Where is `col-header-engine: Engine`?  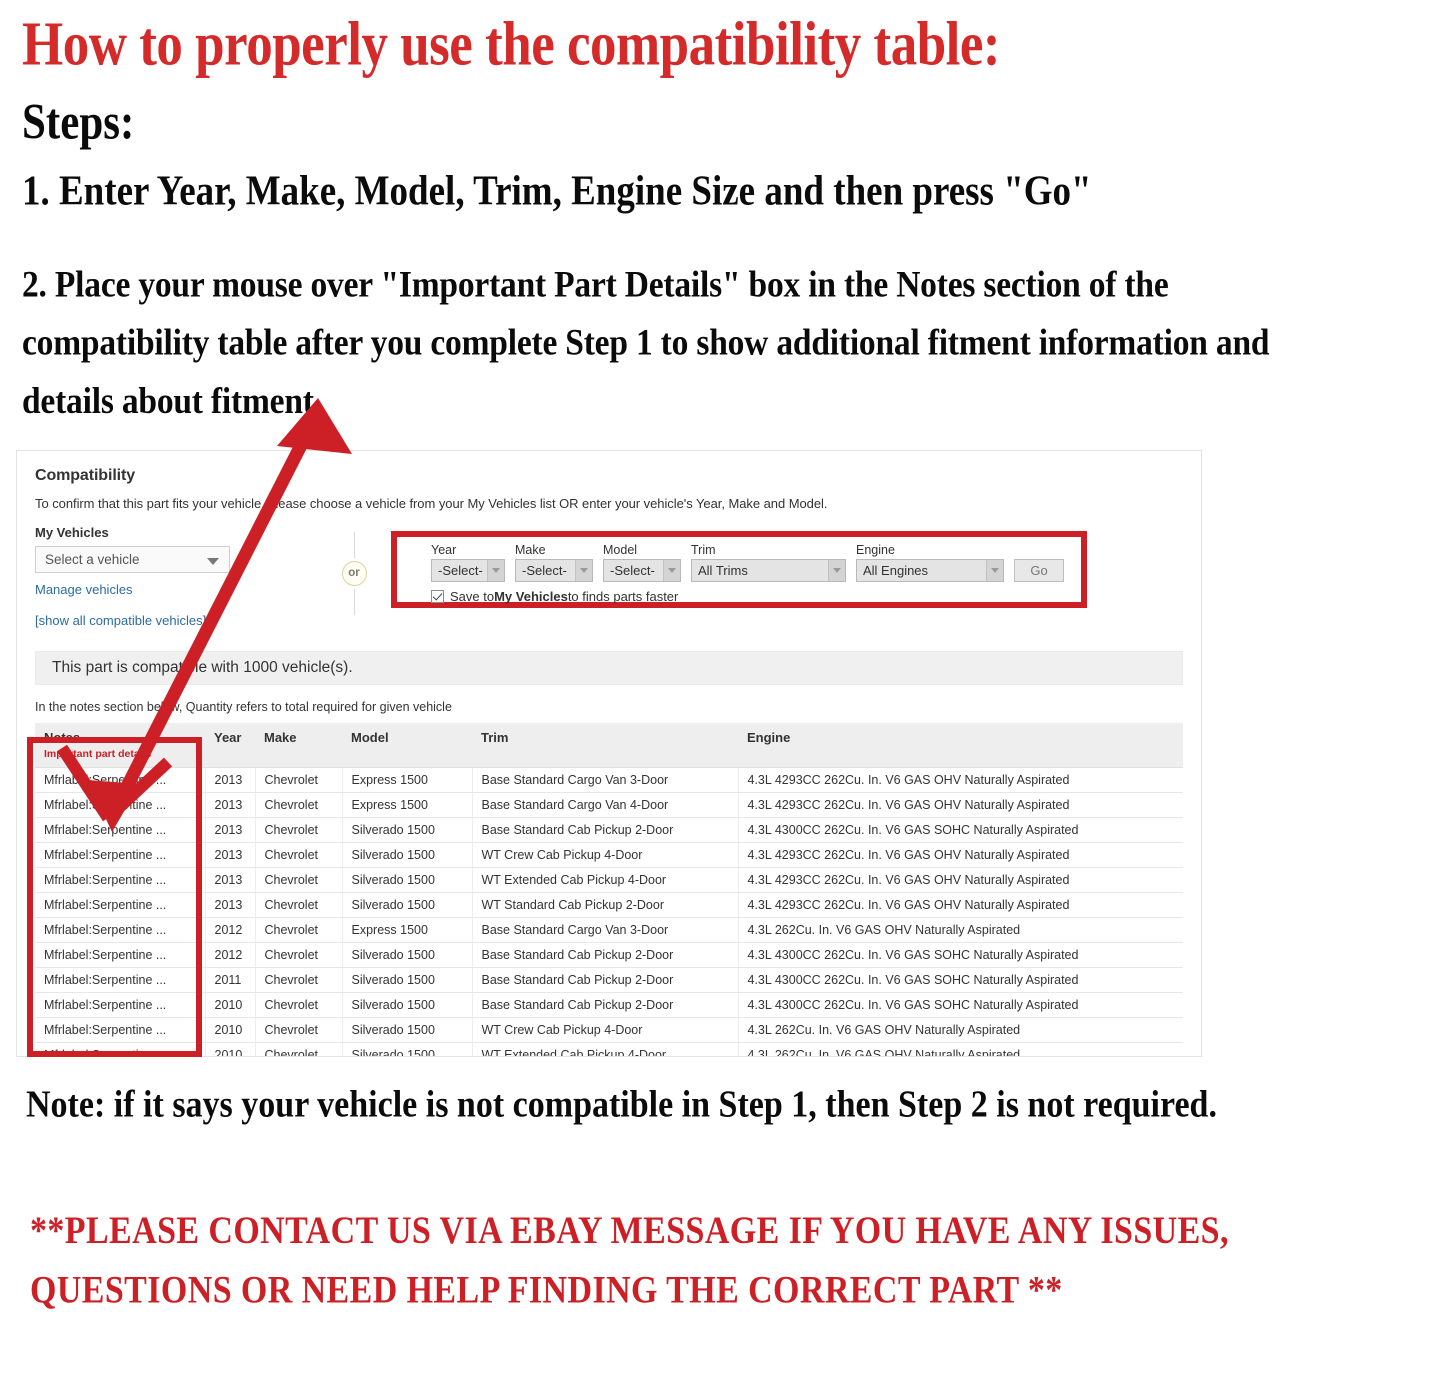 col-header-engine: Engine is located at coordinates (960, 745).